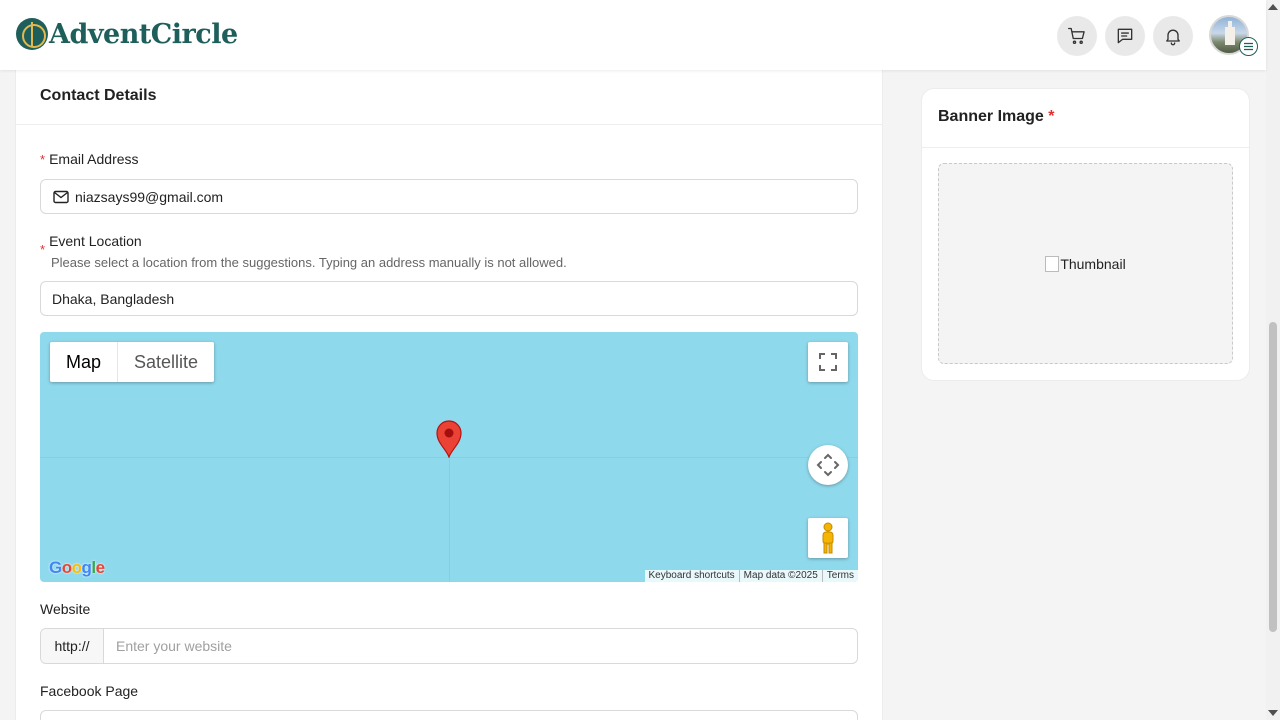 The image size is (1280, 720). Describe the element at coordinates (449, 97) in the screenshot. I see `card-header: Contact Details` at that location.